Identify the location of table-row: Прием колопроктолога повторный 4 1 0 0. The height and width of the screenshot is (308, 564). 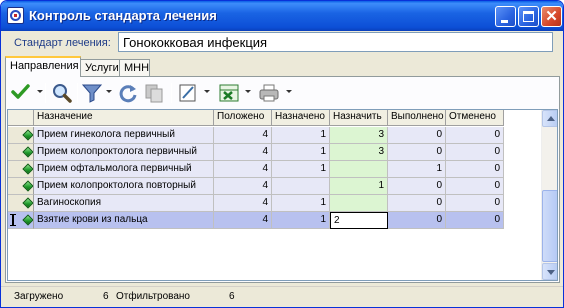
(274, 186).